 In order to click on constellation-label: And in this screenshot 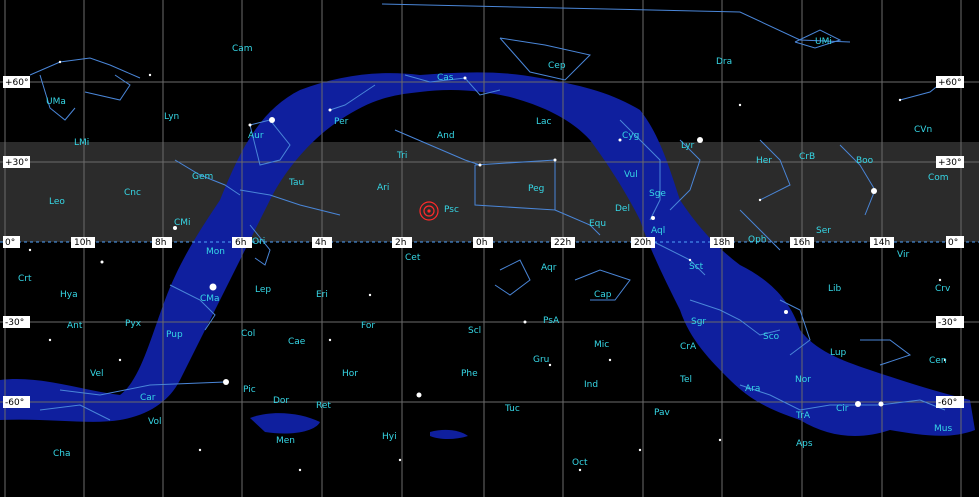, I will do `click(446, 136)`.